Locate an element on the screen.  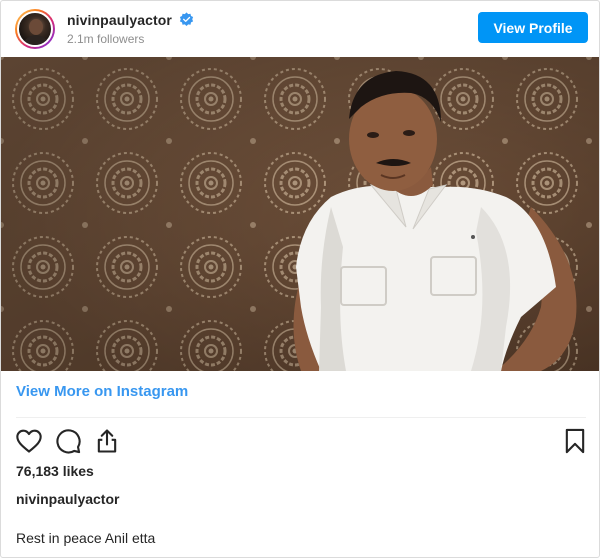
verified-badge-icon is located at coordinates (186, 19).